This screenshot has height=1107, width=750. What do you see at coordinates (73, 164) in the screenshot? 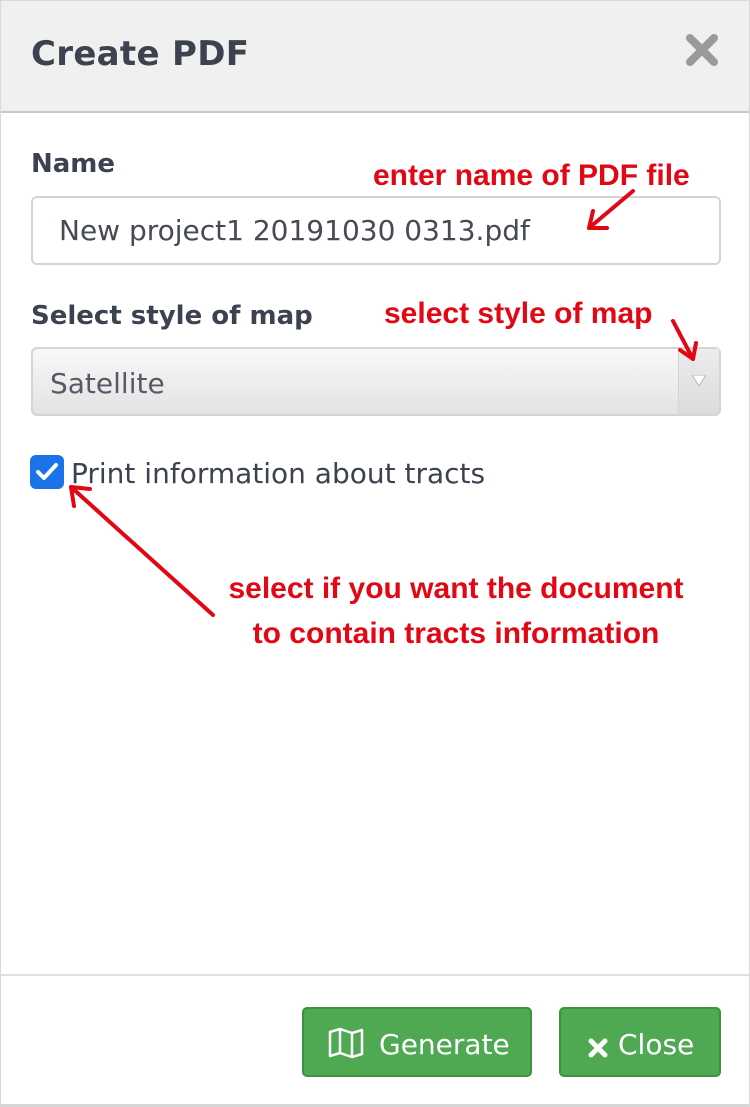
I see `name-label: Name` at bounding box center [73, 164].